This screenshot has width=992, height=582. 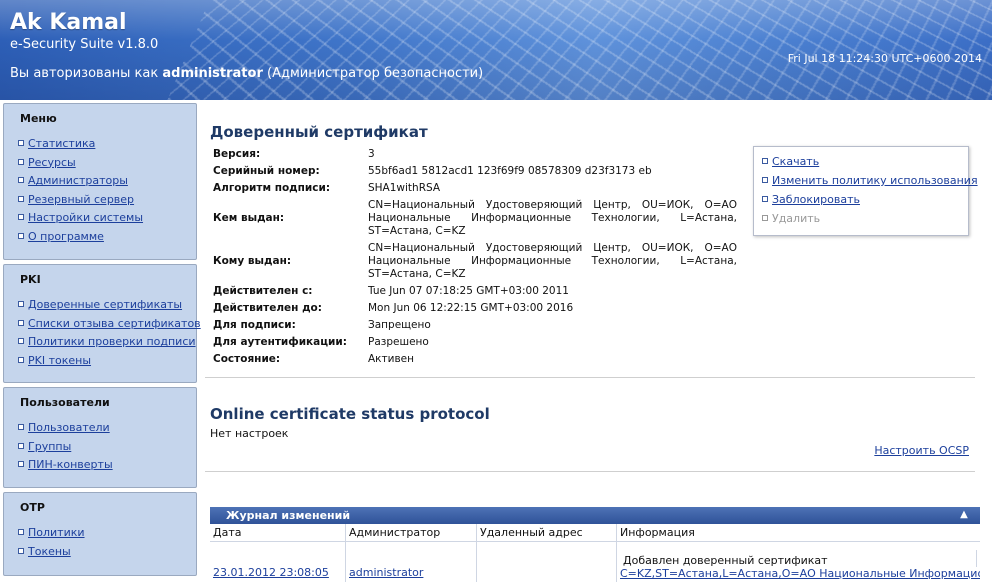 I want to click on link-groups: Группы, so click(x=49, y=446).